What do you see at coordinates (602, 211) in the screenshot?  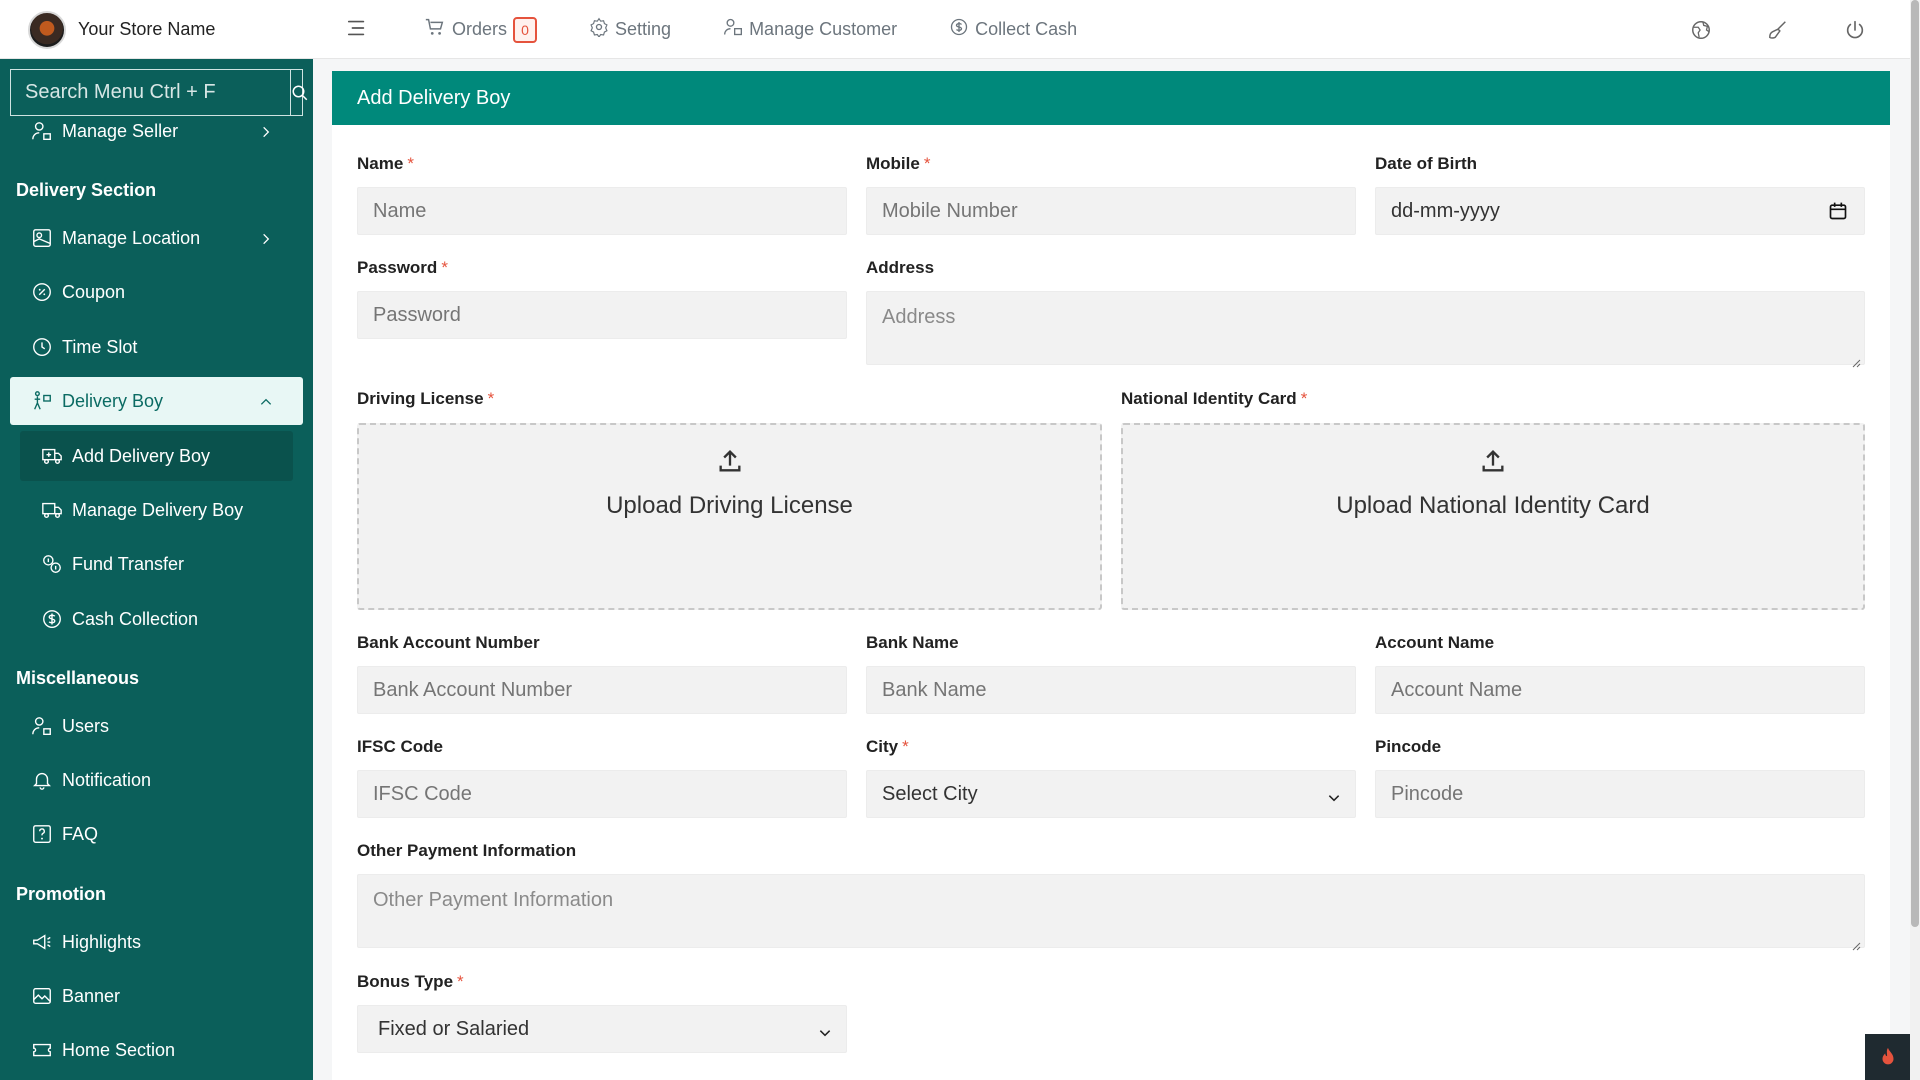 I see `name-input` at bounding box center [602, 211].